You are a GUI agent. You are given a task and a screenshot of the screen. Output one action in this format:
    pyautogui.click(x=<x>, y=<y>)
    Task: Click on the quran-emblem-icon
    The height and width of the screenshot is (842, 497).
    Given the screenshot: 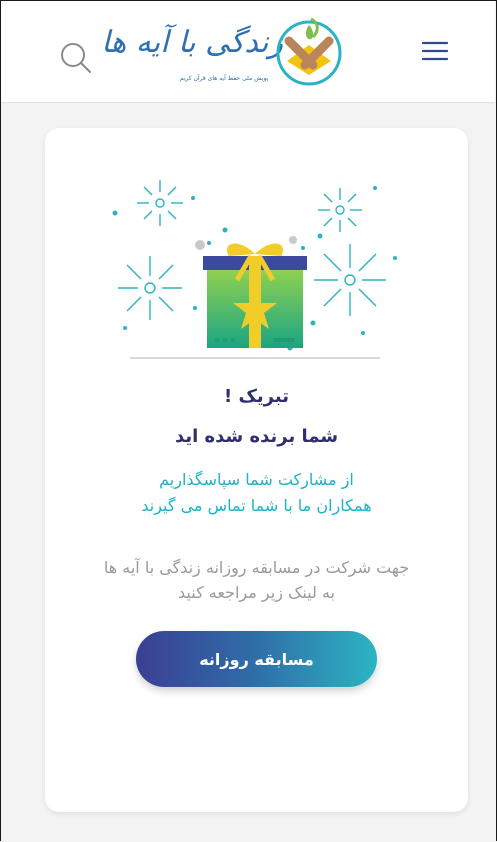 What is the action you would take?
    pyautogui.click(x=309, y=51)
    